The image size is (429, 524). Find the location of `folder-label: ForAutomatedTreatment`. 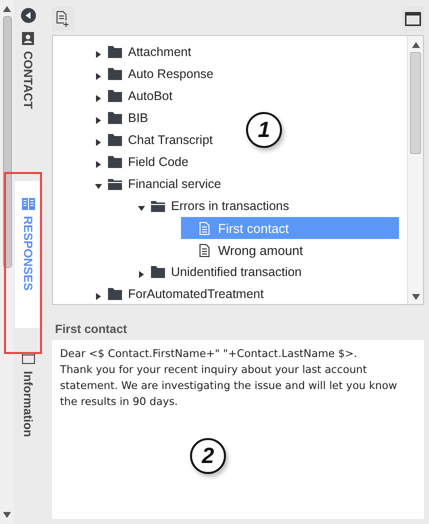

folder-label: ForAutomatedTreatment is located at coordinates (196, 294).